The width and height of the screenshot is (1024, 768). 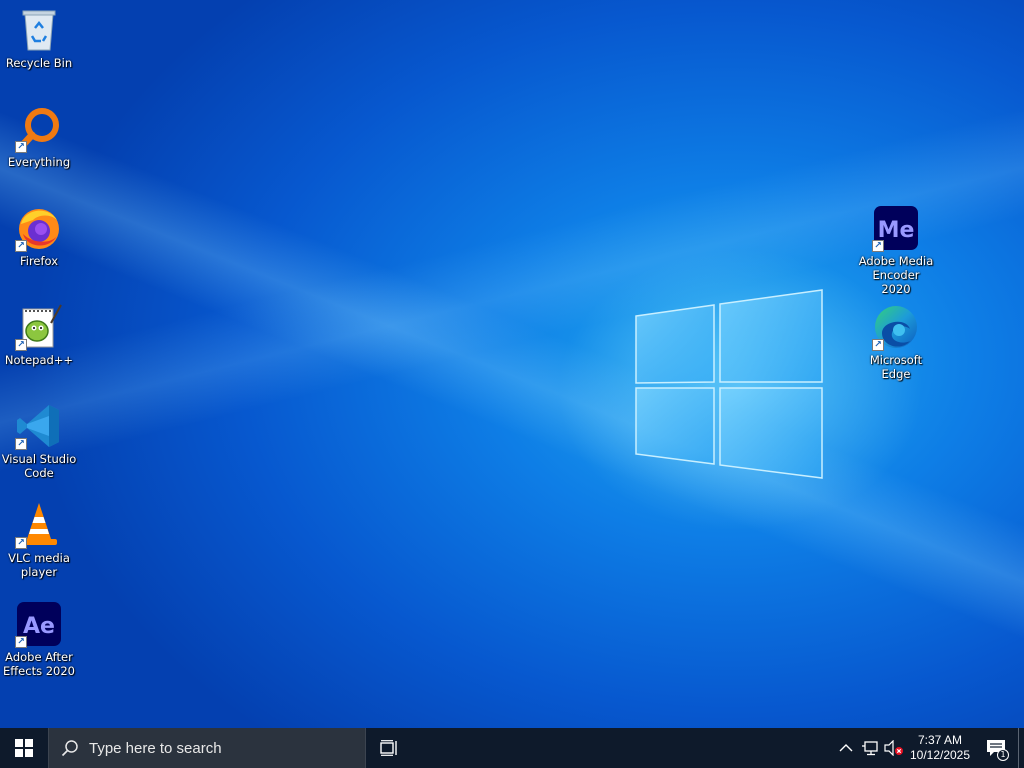 I want to click on clock-date: 10/12/2025, so click(x=940, y=755).